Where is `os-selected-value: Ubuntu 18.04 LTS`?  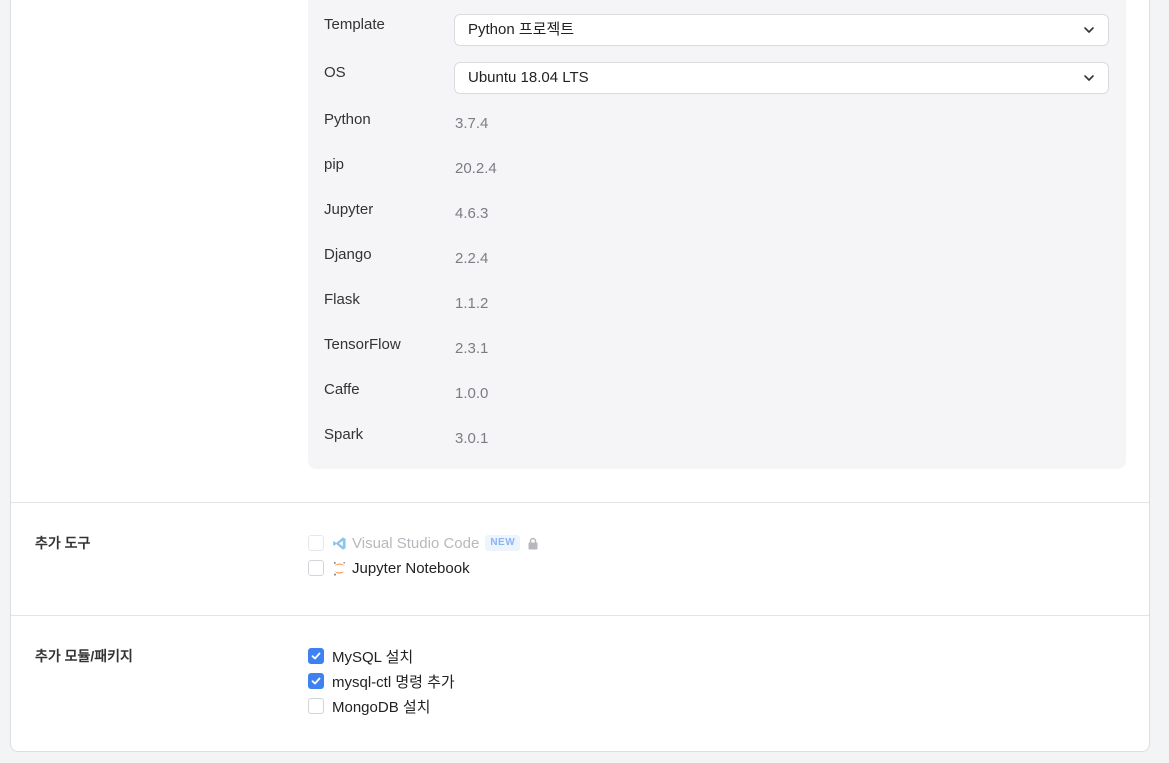
os-selected-value: Ubuntu 18.04 LTS is located at coordinates (528, 77).